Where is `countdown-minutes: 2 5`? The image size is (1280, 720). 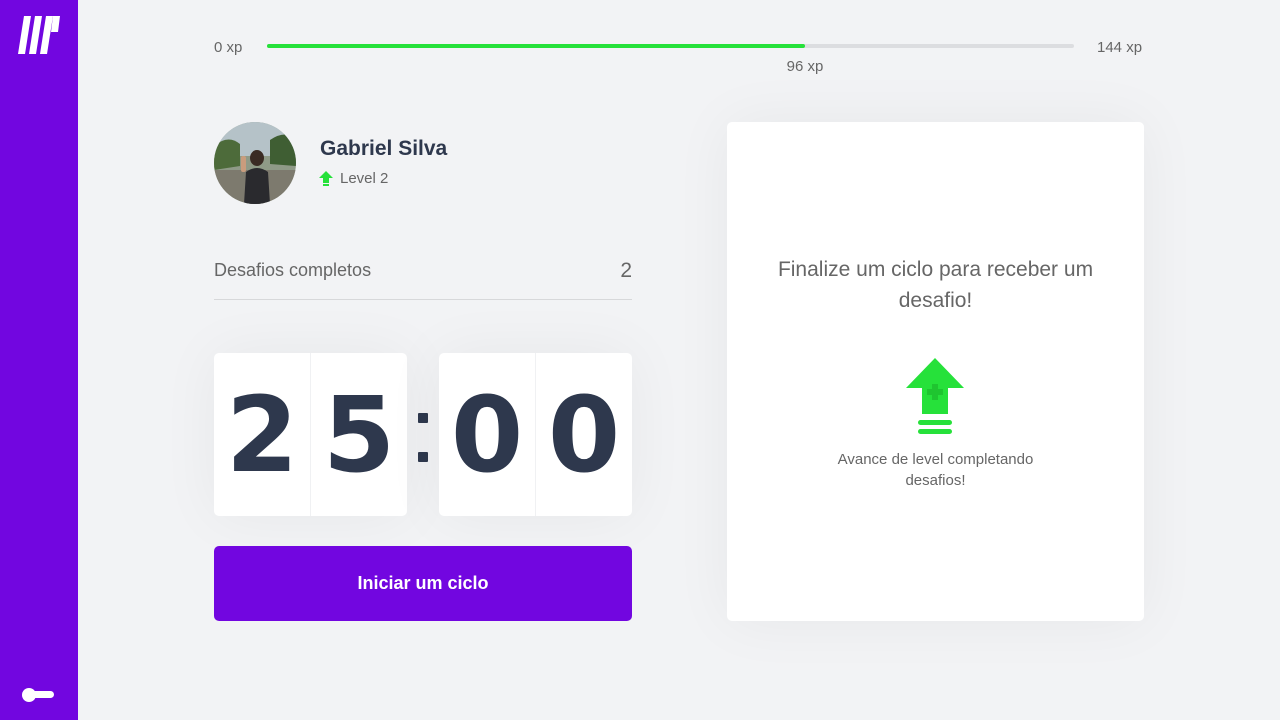
countdown-minutes: 2 5 is located at coordinates (310, 434).